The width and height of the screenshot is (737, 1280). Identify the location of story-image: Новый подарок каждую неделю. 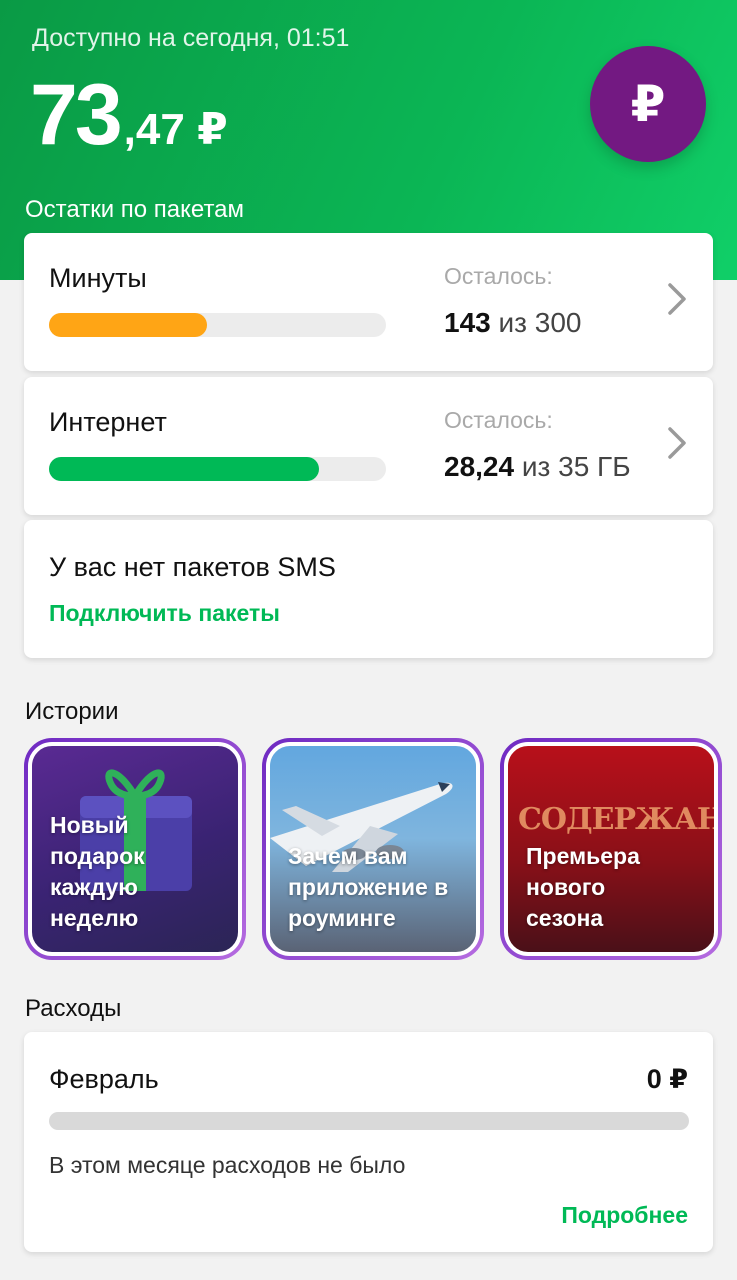
(135, 849).